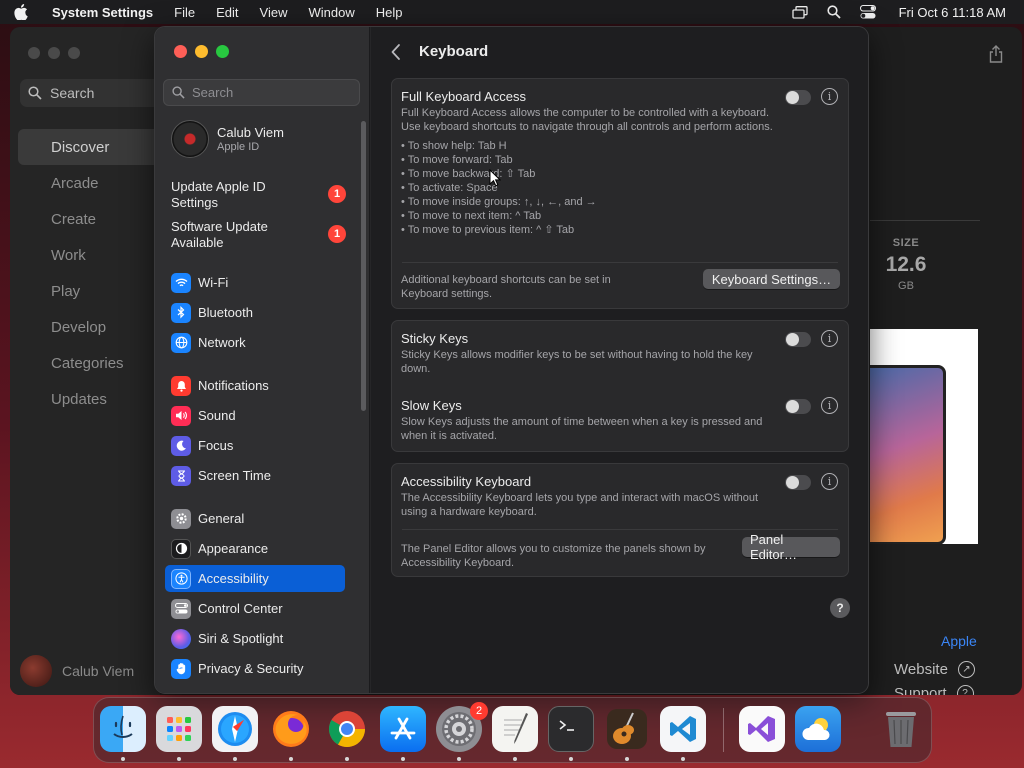  What do you see at coordinates (762, 729) in the screenshot?
I see `visual-studio-icon` at bounding box center [762, 729].